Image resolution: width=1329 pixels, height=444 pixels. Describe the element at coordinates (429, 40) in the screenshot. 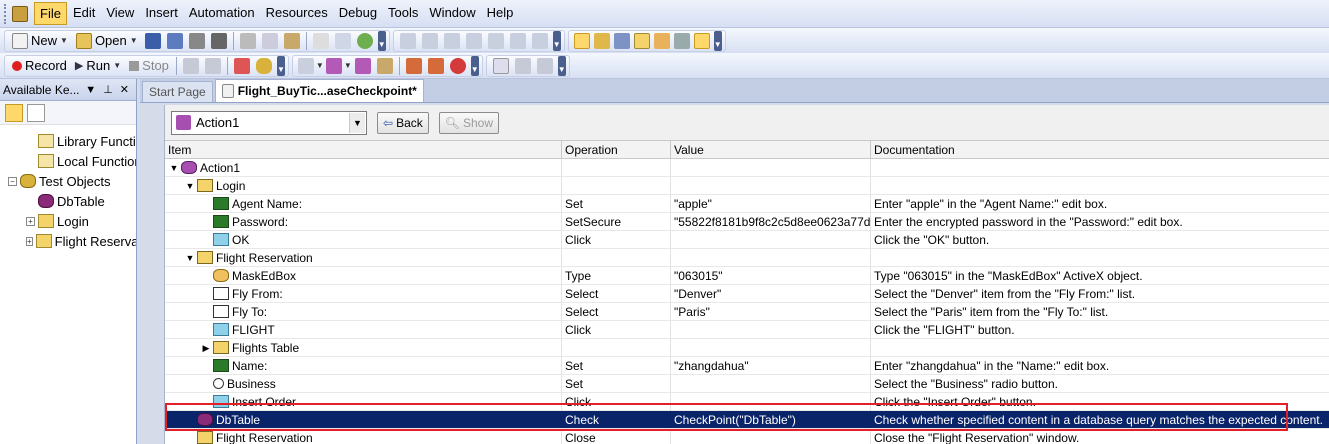

I see `redo-icon` at that location.